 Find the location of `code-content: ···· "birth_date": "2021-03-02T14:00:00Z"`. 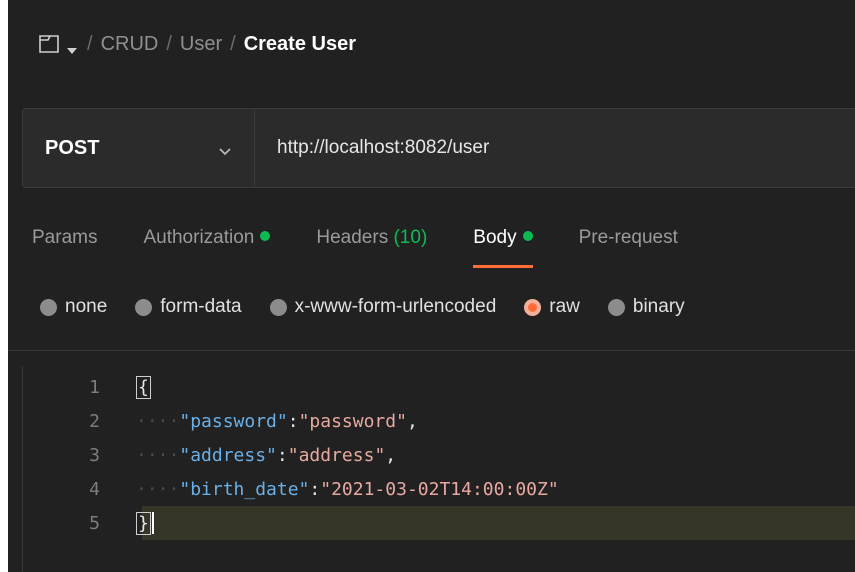

code-content: ···· "birth_date": "2021-03-02T14:00:00Z" is located at coordinates (347, 489).